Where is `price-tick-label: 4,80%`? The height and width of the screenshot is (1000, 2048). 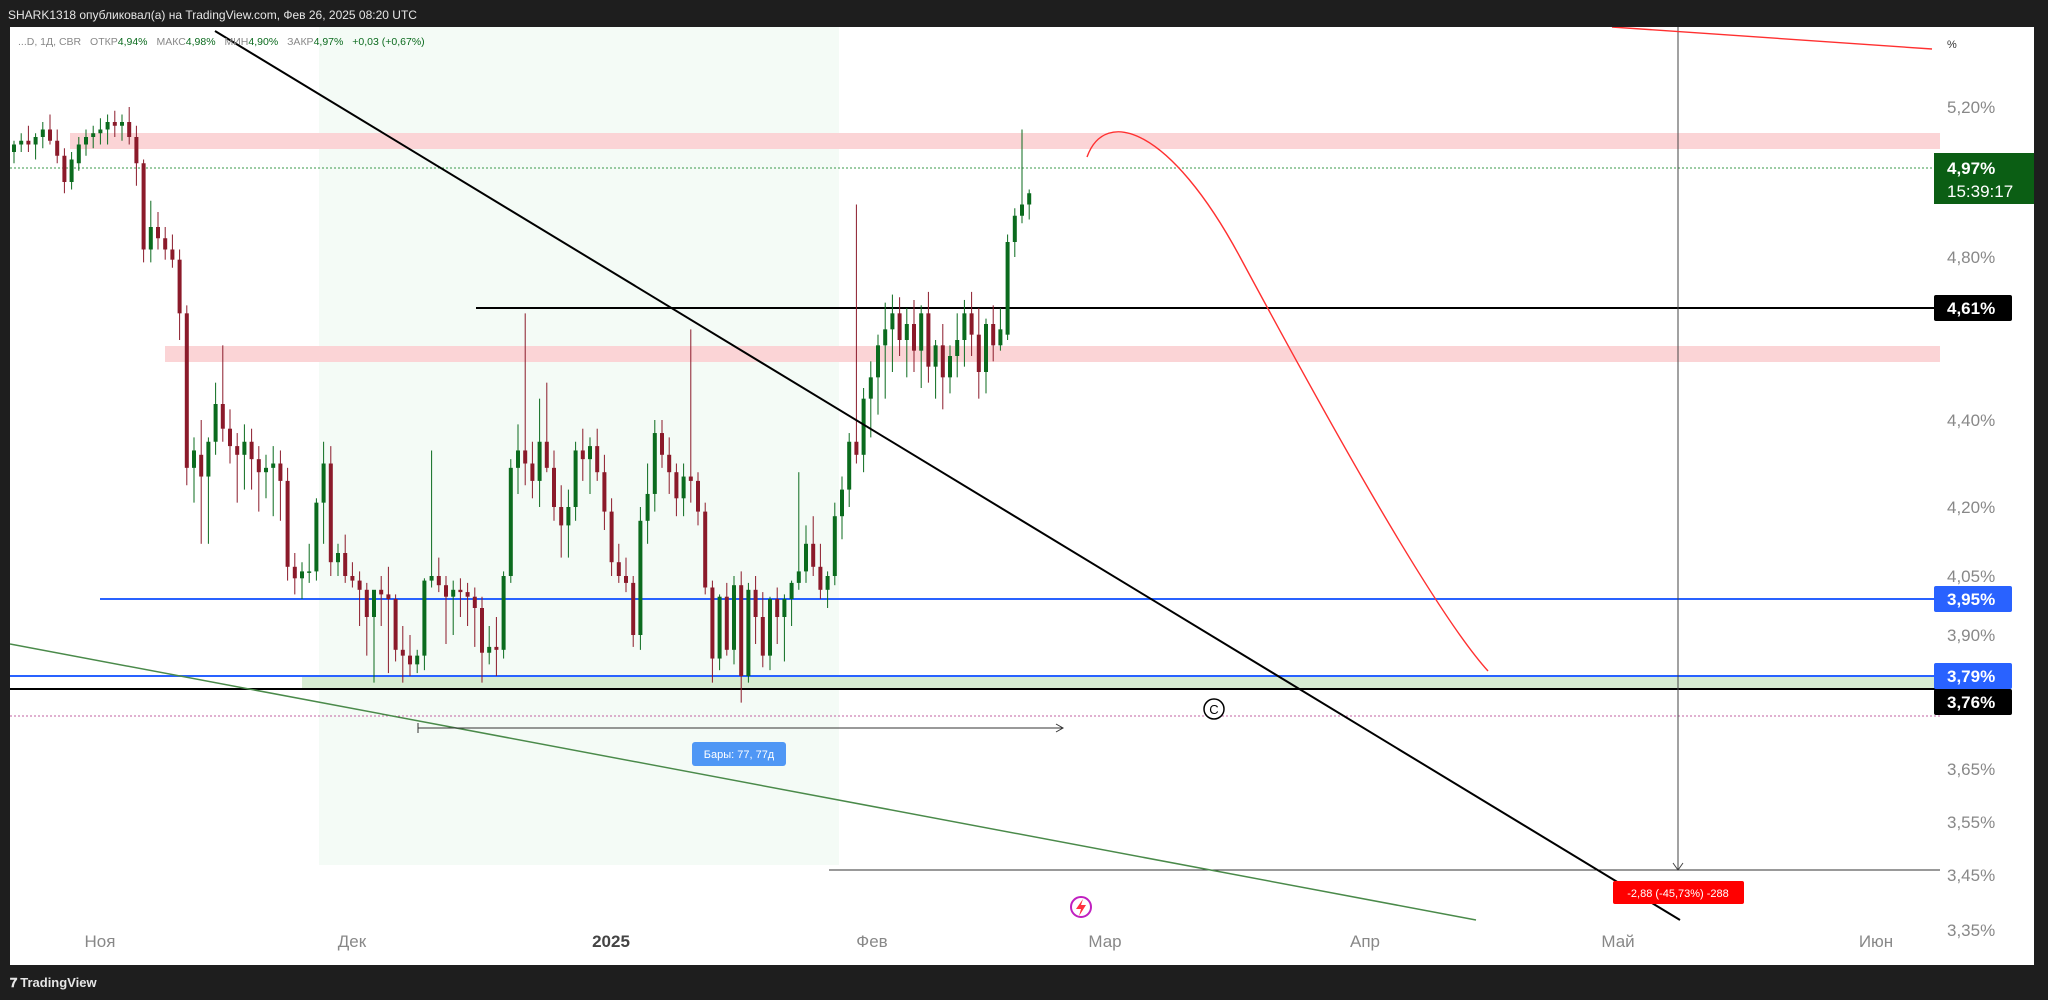
price-tick-label: 4,80% is located at coordinates (1971, 257).